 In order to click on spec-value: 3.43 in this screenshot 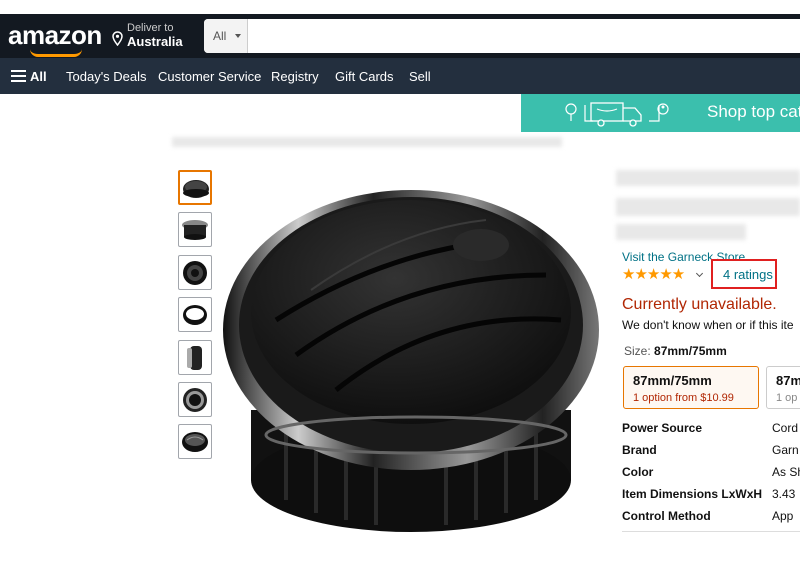, I will do `click(784, 494)`.